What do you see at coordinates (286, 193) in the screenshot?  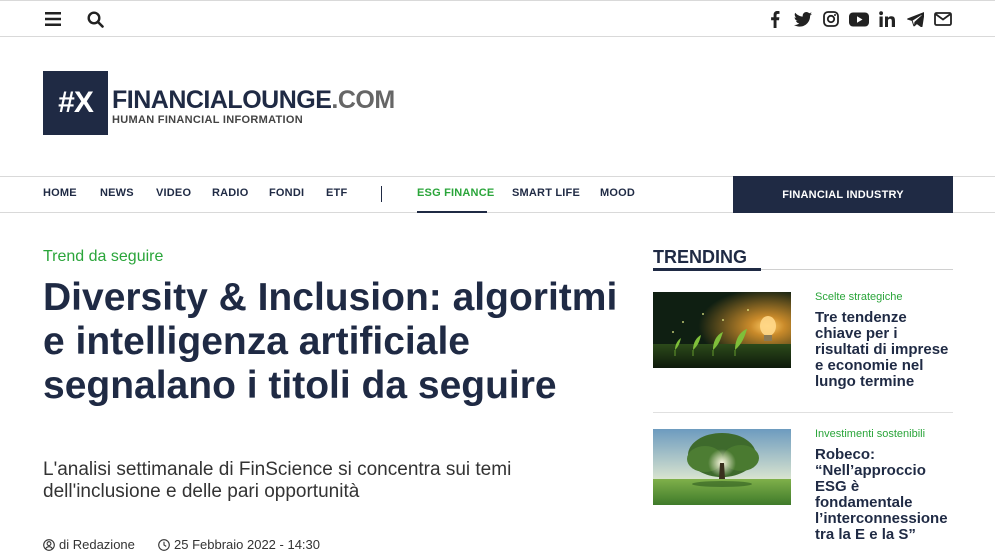 I see `nav-item-fondi: FONDI` at bounding box center [286, 193].